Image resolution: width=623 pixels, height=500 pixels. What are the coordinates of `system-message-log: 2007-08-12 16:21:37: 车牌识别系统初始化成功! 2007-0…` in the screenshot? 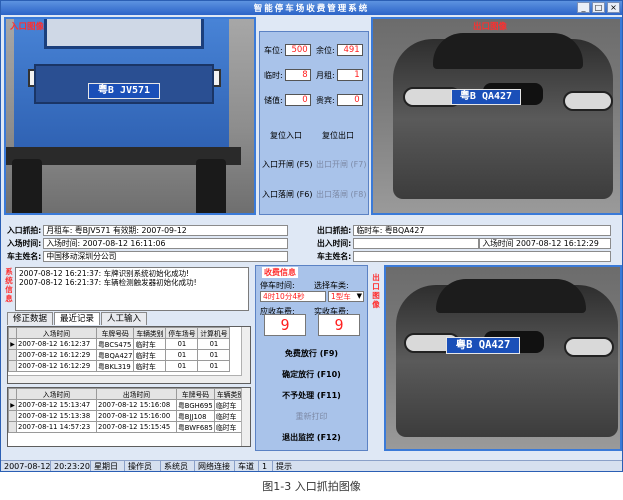 It's located at (132, 289).